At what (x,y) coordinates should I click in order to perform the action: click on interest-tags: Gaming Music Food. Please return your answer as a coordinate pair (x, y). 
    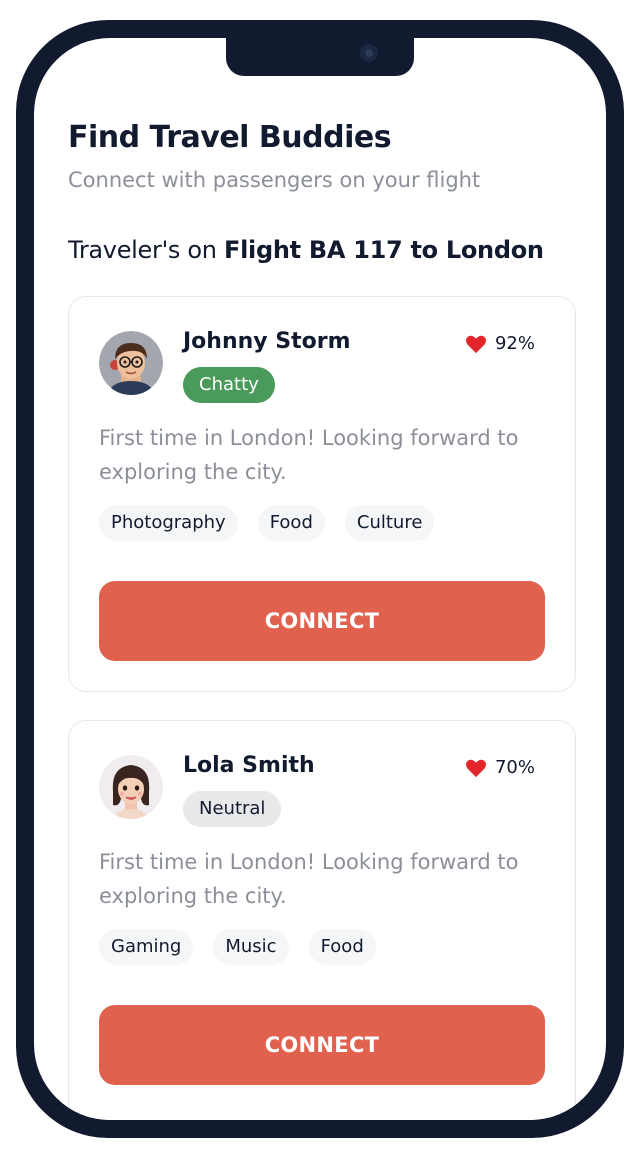
    Looking at the image, I should click on (237, 947).